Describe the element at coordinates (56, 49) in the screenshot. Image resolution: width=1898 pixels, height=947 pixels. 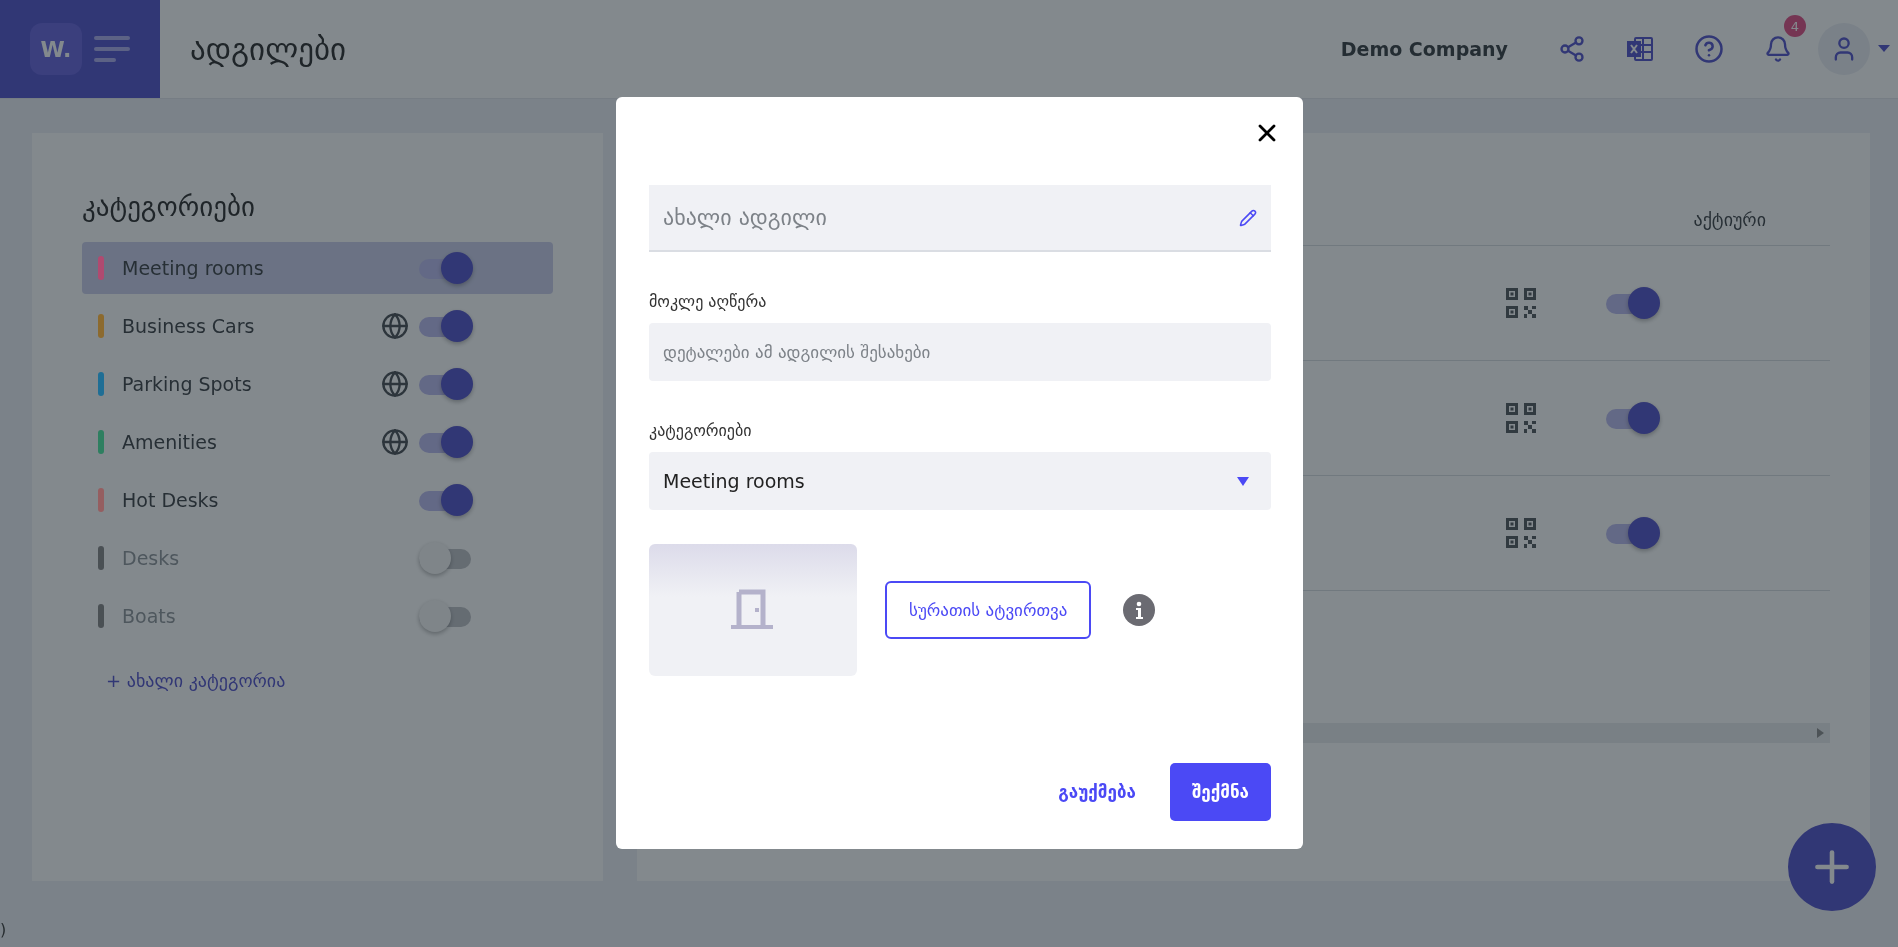
I see `logo: W.` at that location.